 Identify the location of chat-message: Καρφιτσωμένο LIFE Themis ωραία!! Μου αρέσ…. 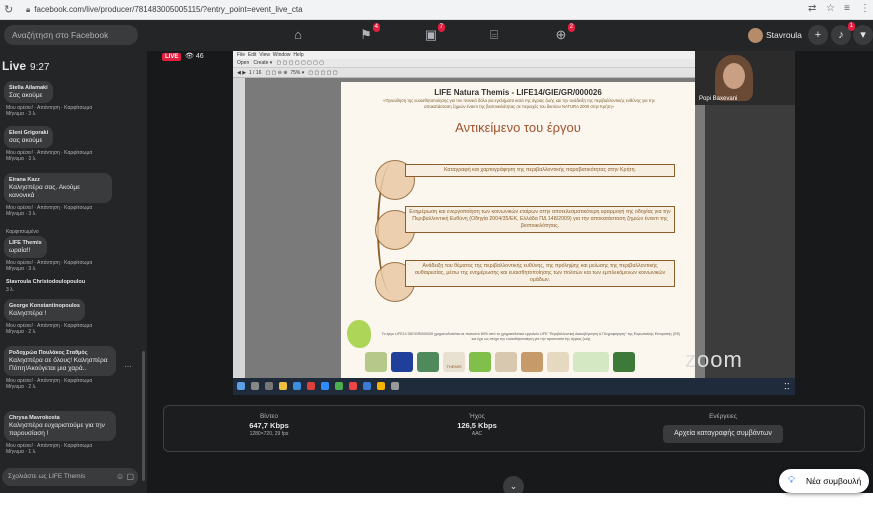
(48, 250).